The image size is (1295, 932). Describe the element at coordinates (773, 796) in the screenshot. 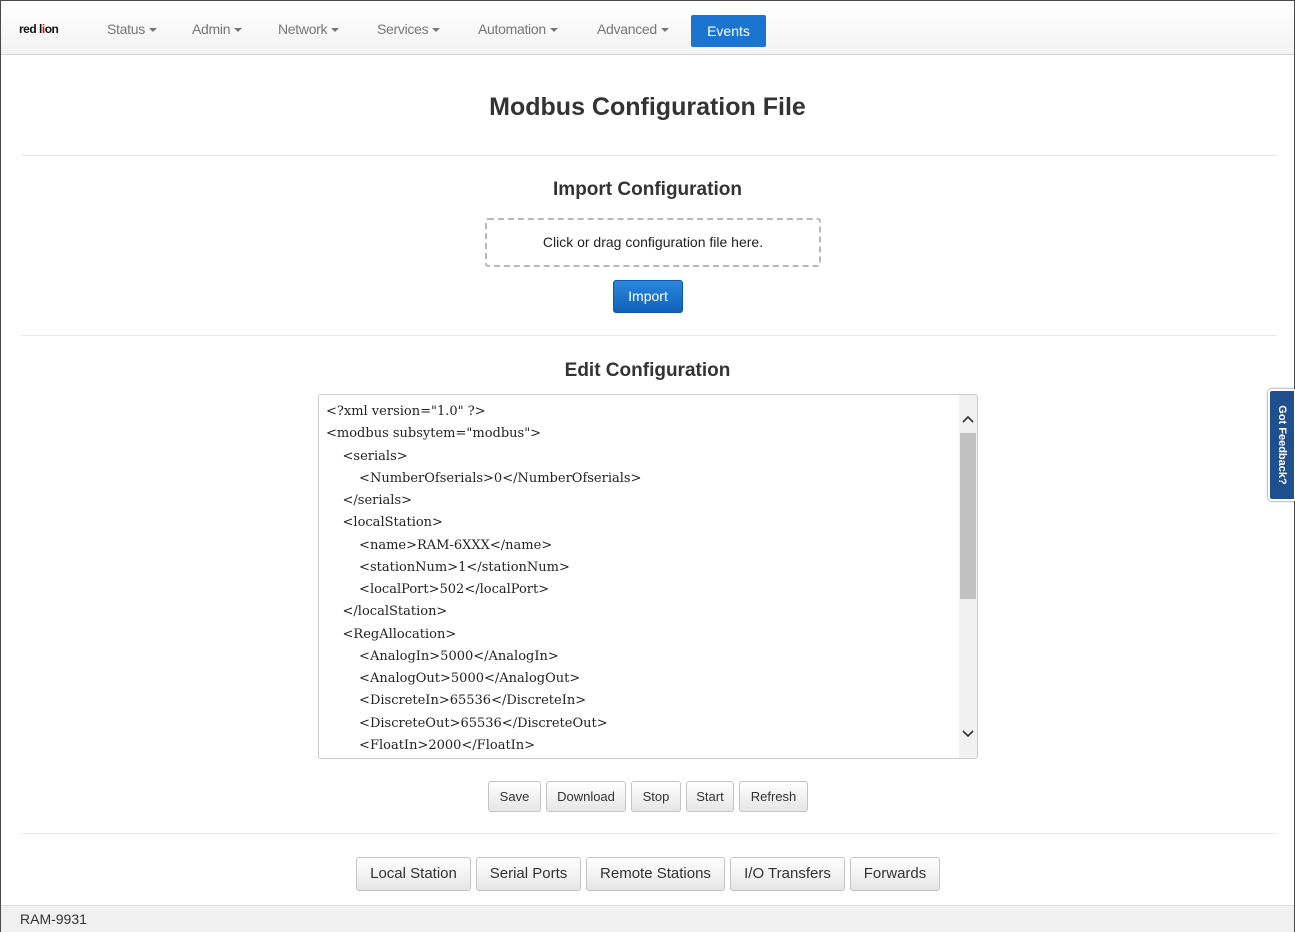

I see `refresh-button: Refresh` at that location.